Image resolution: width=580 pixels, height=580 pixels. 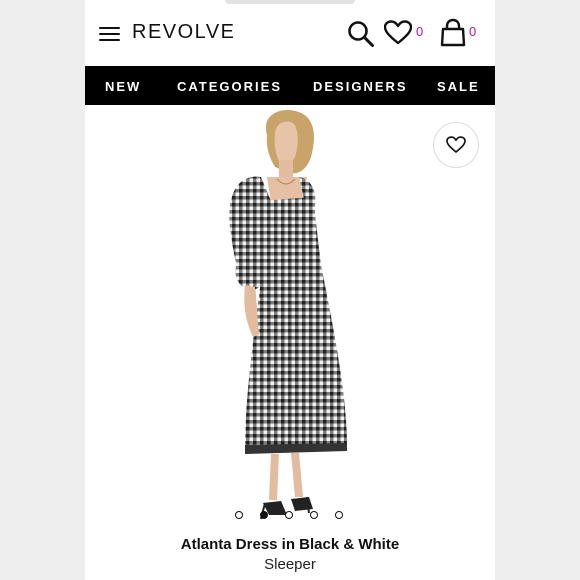 I want to click on wishlist-count: 0, so click(x=420, y=31).